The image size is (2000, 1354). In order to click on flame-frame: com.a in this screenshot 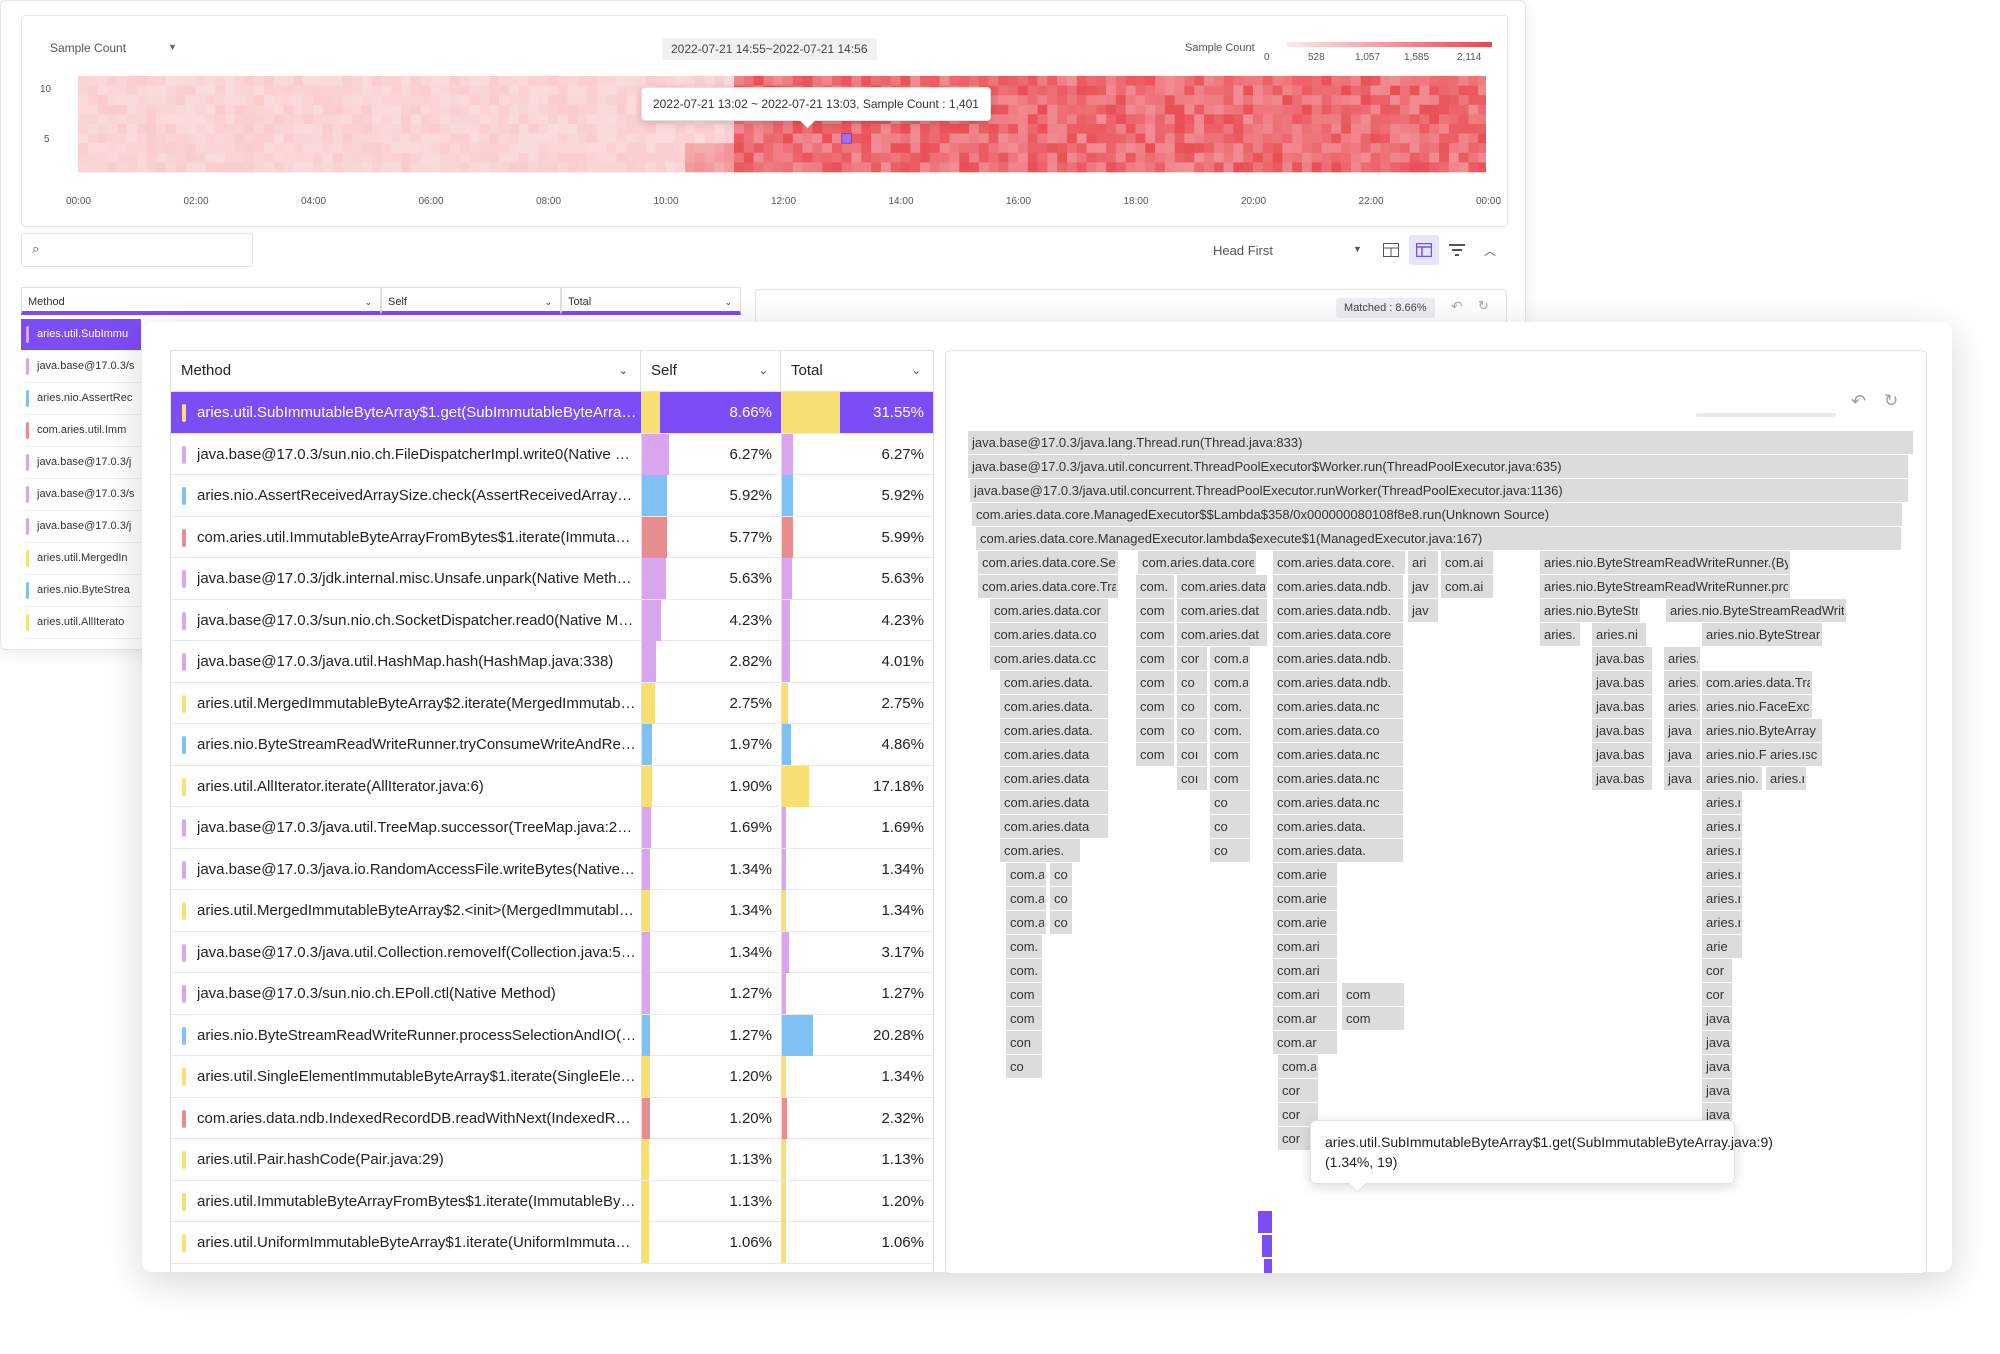, I will do `click(1026, 898)`.